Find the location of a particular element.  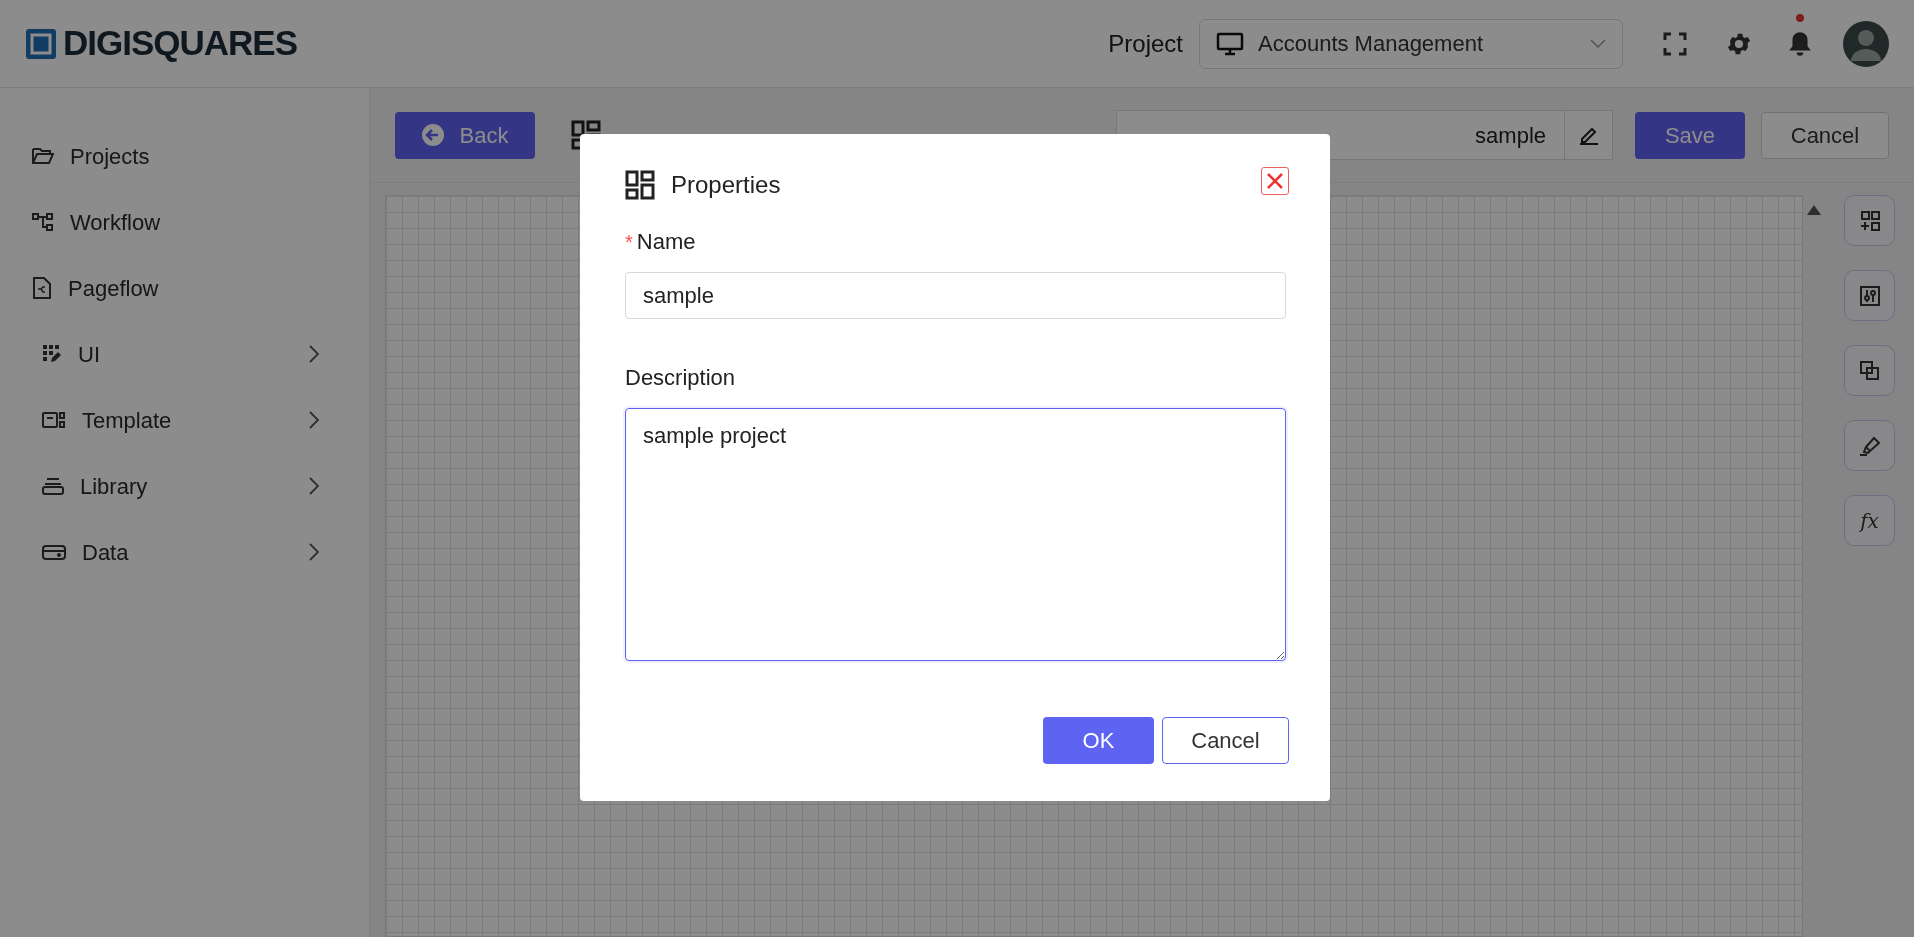

field-label: Name is located at coordinates (666, 242).